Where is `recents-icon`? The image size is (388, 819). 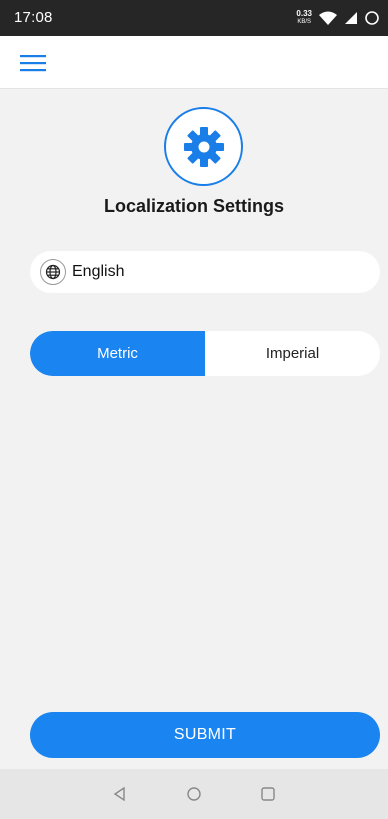
recents-icon is located at coordinates (268, 794).